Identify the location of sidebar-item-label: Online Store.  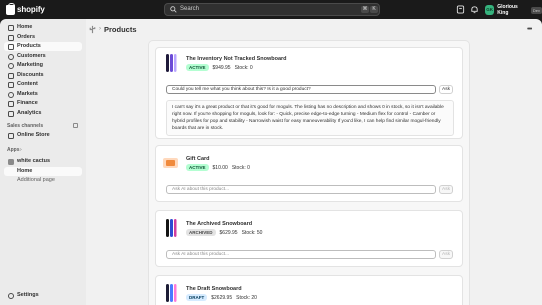
(33, 135).